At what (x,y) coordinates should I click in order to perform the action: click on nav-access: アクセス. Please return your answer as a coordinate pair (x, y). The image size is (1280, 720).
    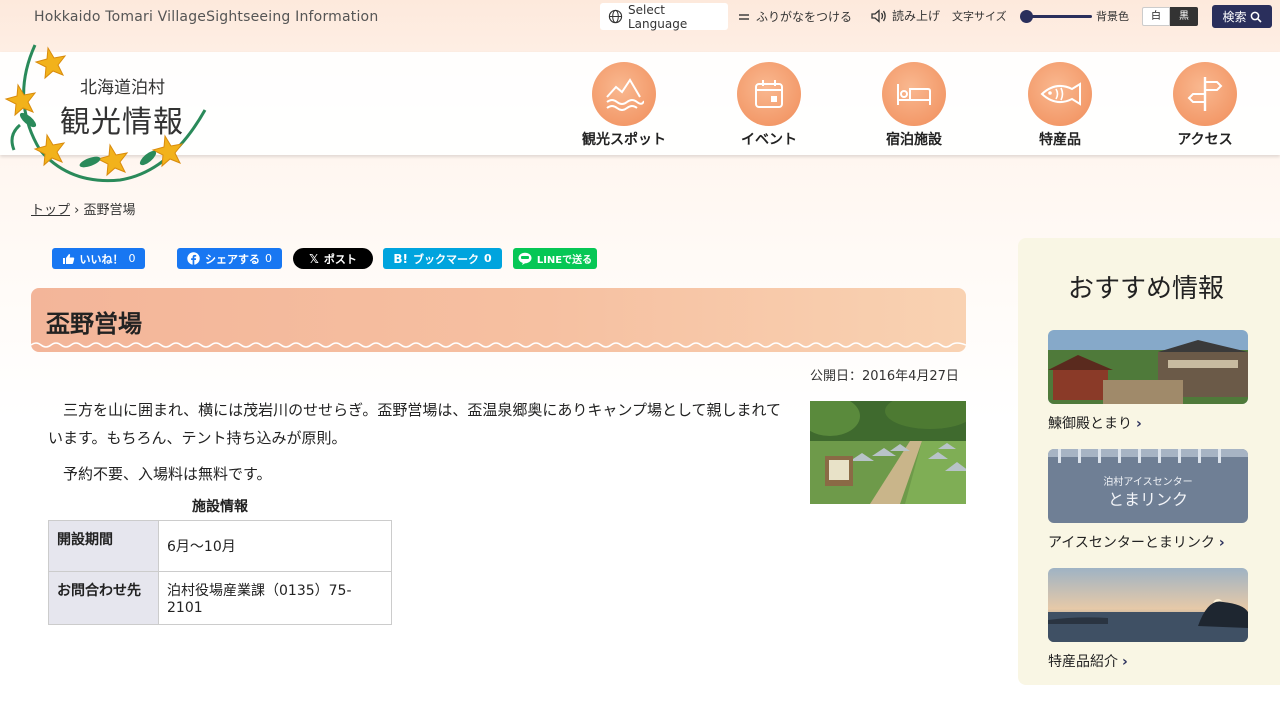
    Looking at the image, I should click on (1205, 105).